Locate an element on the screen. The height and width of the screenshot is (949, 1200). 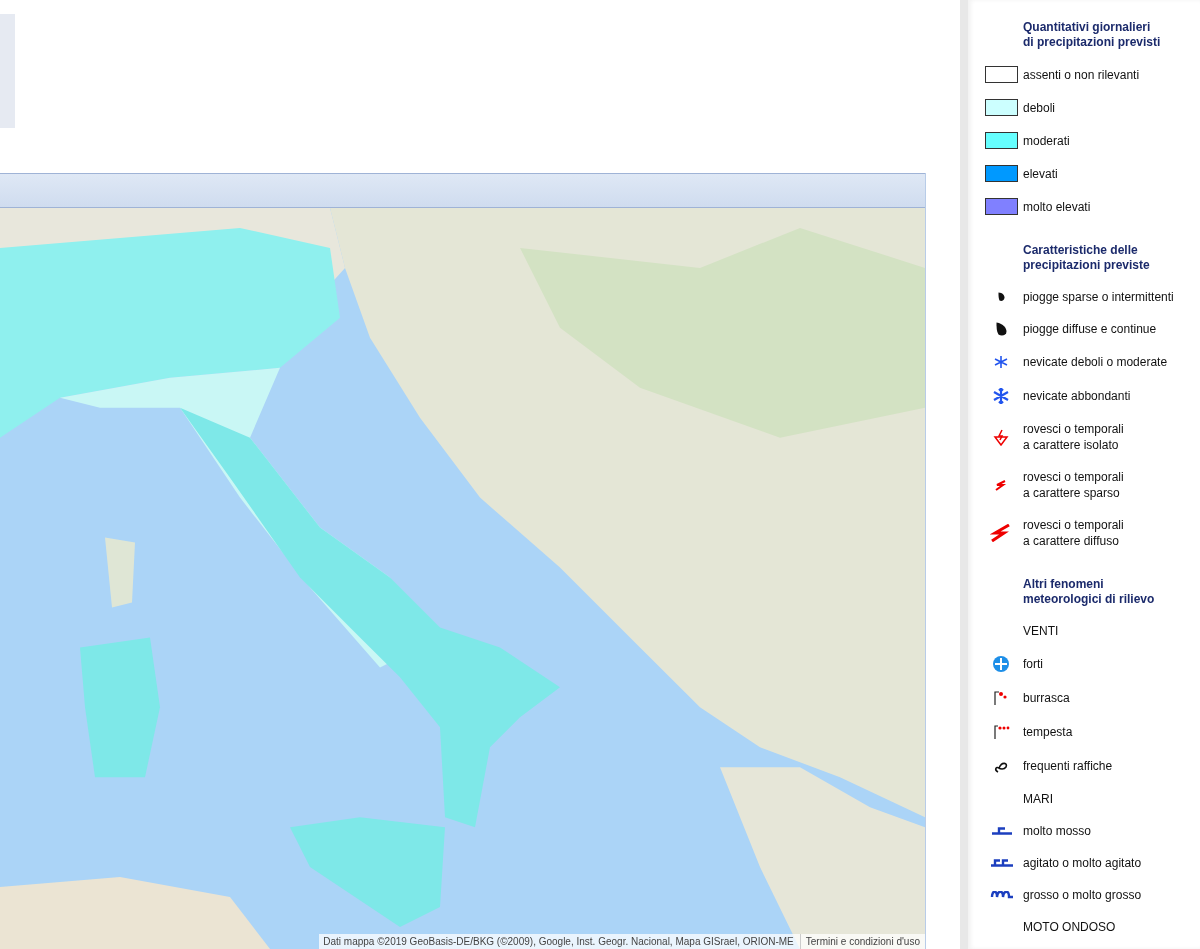
section-title: Quantitativi giornalieri di precipitazioni previsti is located at coordinates (1092, 35).